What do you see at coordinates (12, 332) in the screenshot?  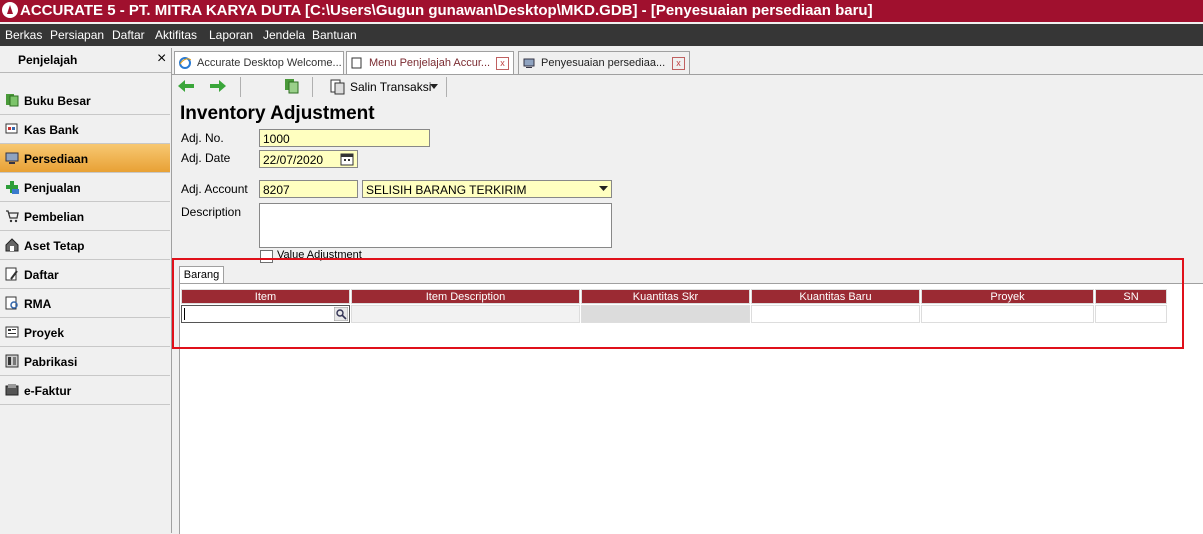 I see `project-icon` at bounding box center [12, 332].